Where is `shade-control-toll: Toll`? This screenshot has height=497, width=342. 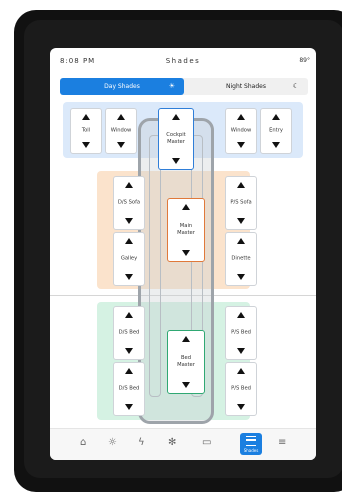 shade-control-toll: Toll is located at coordinates (86, 131).